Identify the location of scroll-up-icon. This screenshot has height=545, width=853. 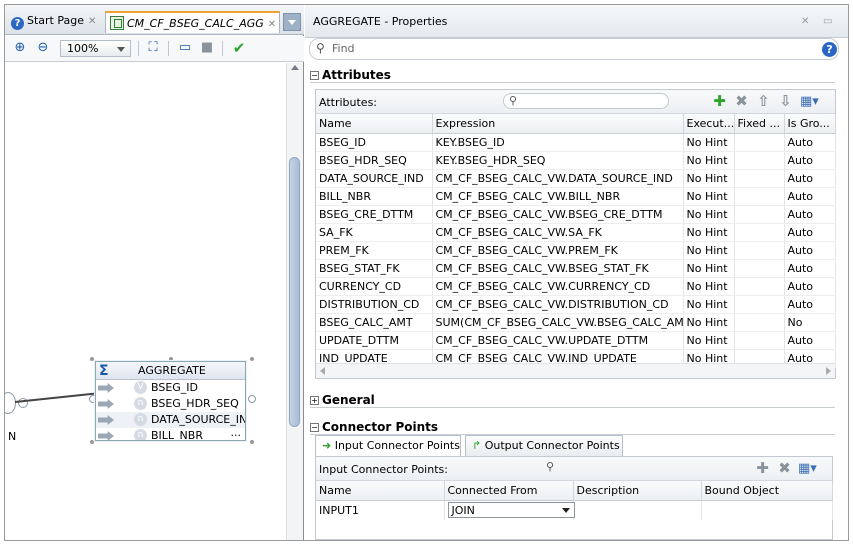
(295, 67).